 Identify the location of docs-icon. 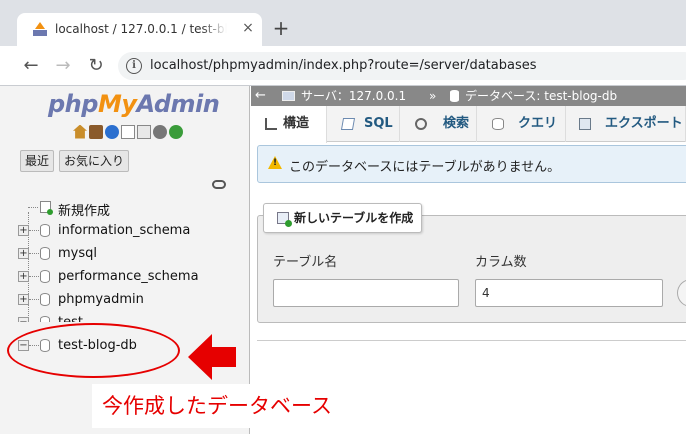
(144, 131).